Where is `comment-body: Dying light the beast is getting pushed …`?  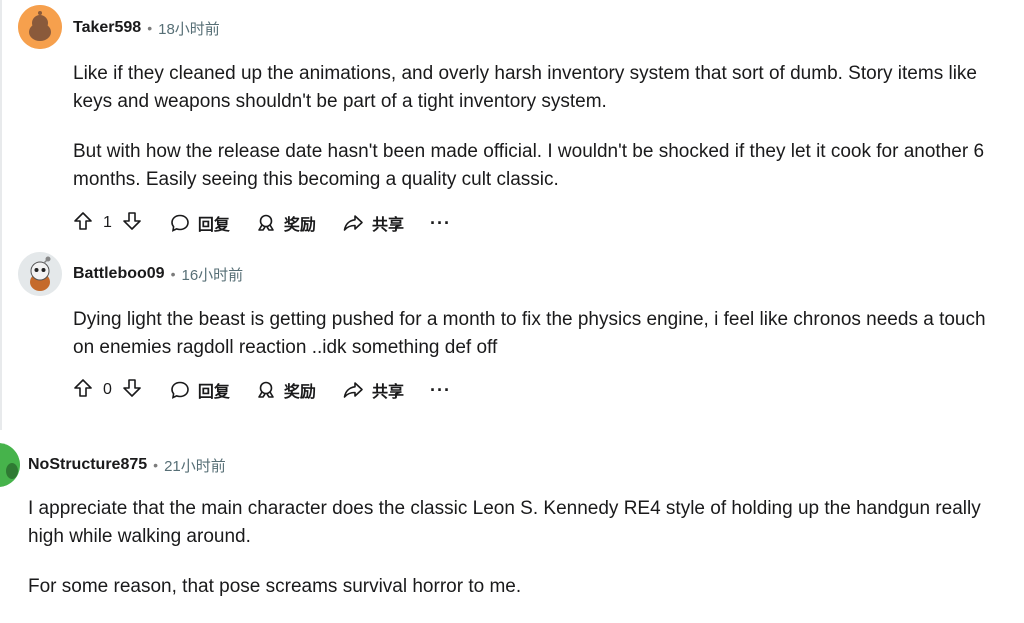
comment-body: Dying light the beast is getting pushed … is located at coordinates (538, 345).